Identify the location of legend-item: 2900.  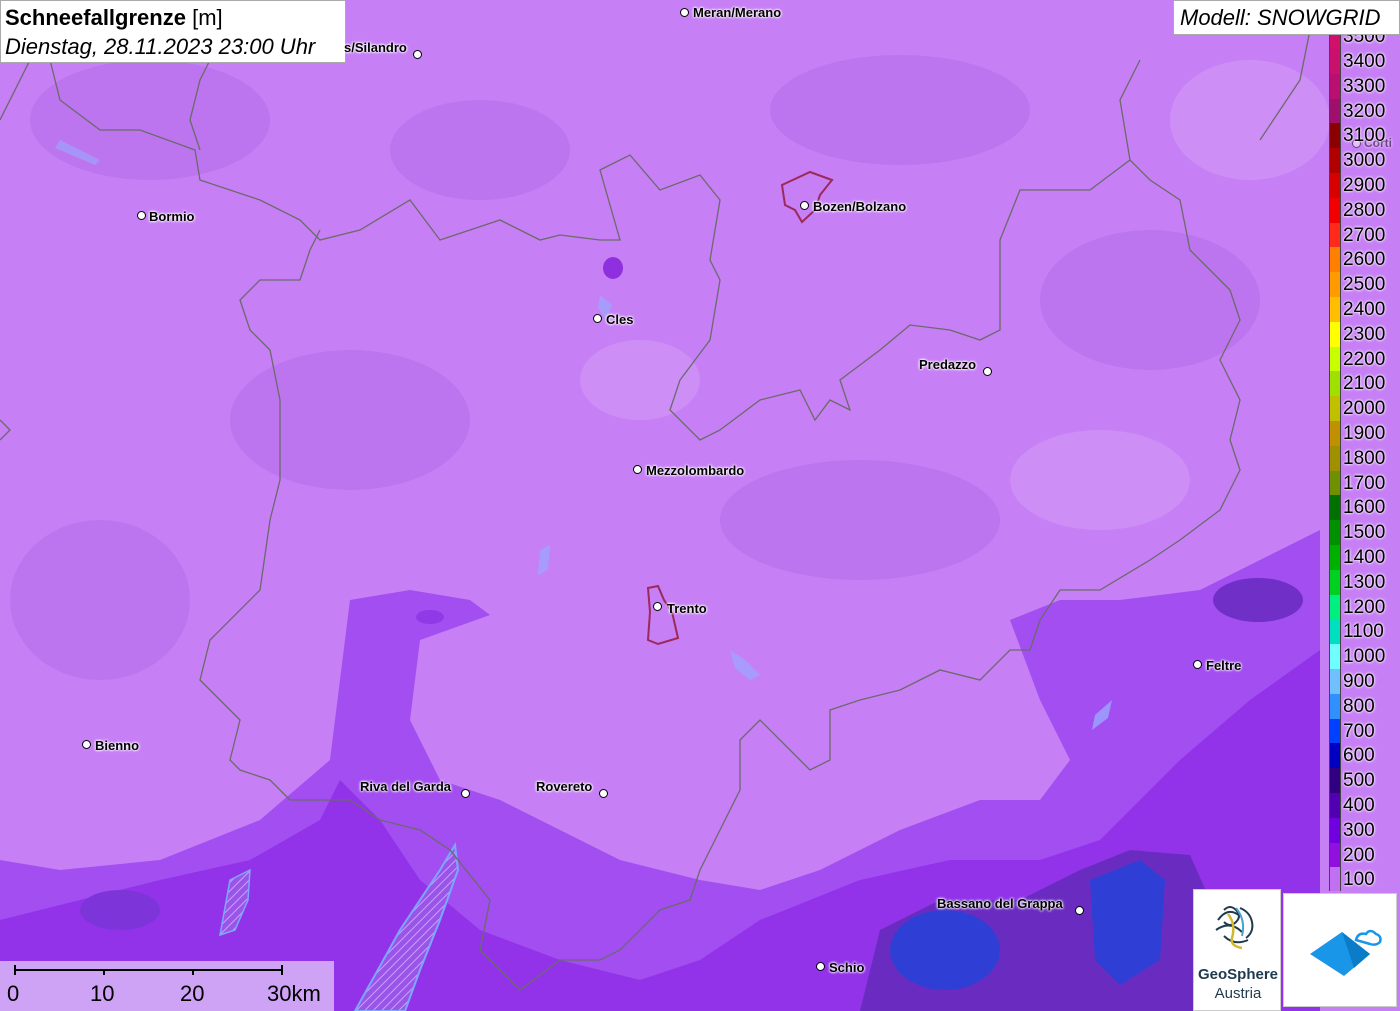
(1364, 185).